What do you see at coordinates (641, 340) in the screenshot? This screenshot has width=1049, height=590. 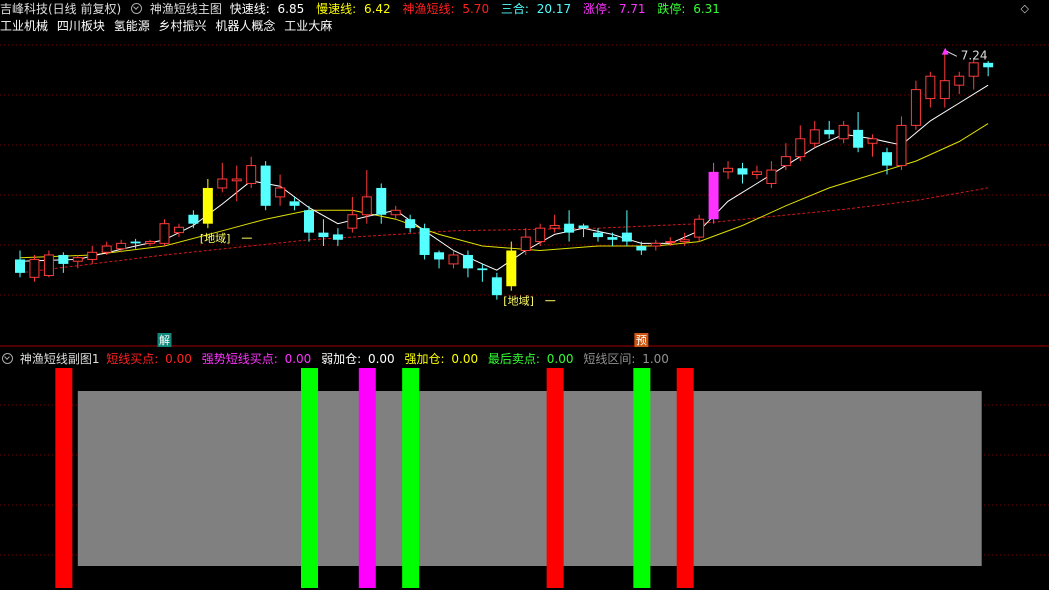 I see `marker-label: 预` at bounding box center [641, 340].